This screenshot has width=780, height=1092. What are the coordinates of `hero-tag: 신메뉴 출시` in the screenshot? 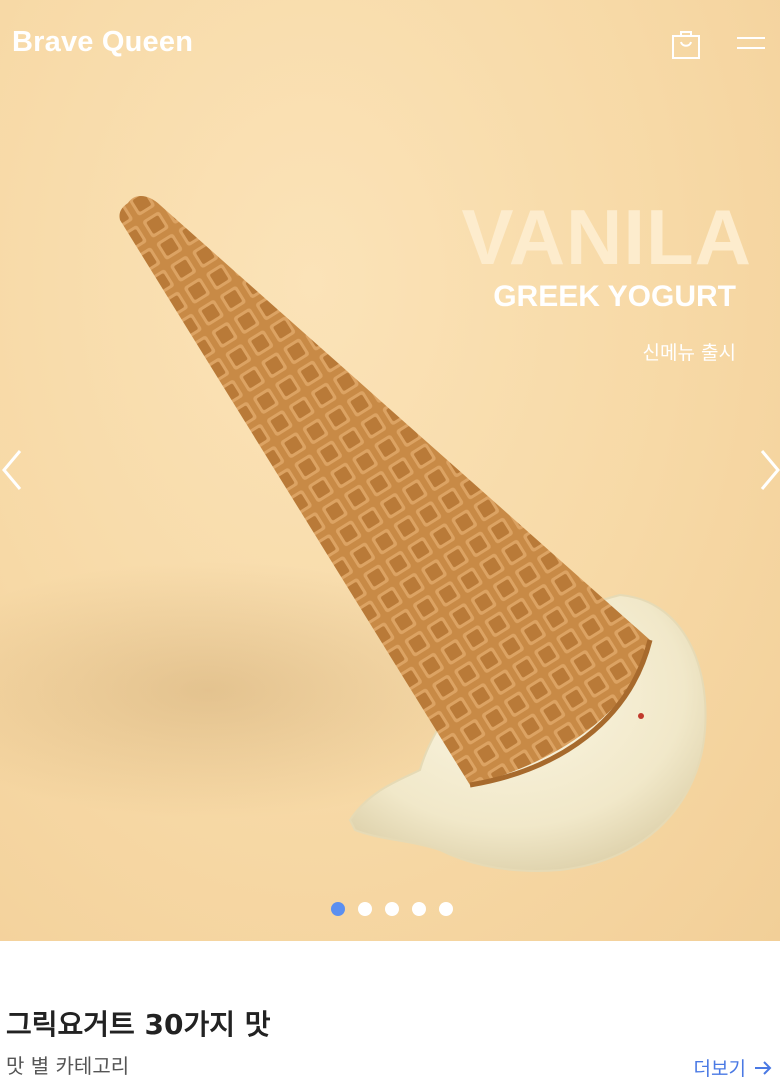 It's located at (689, 353).